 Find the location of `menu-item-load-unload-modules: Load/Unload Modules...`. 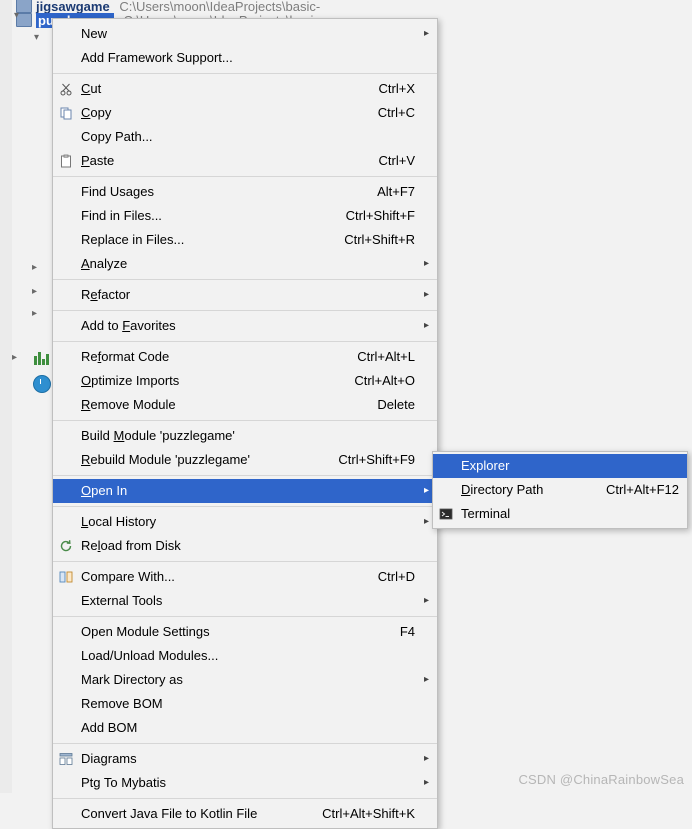

menu-item-load-unload-modules: Load/Unload Modules... is located at coordinates (245, 656).